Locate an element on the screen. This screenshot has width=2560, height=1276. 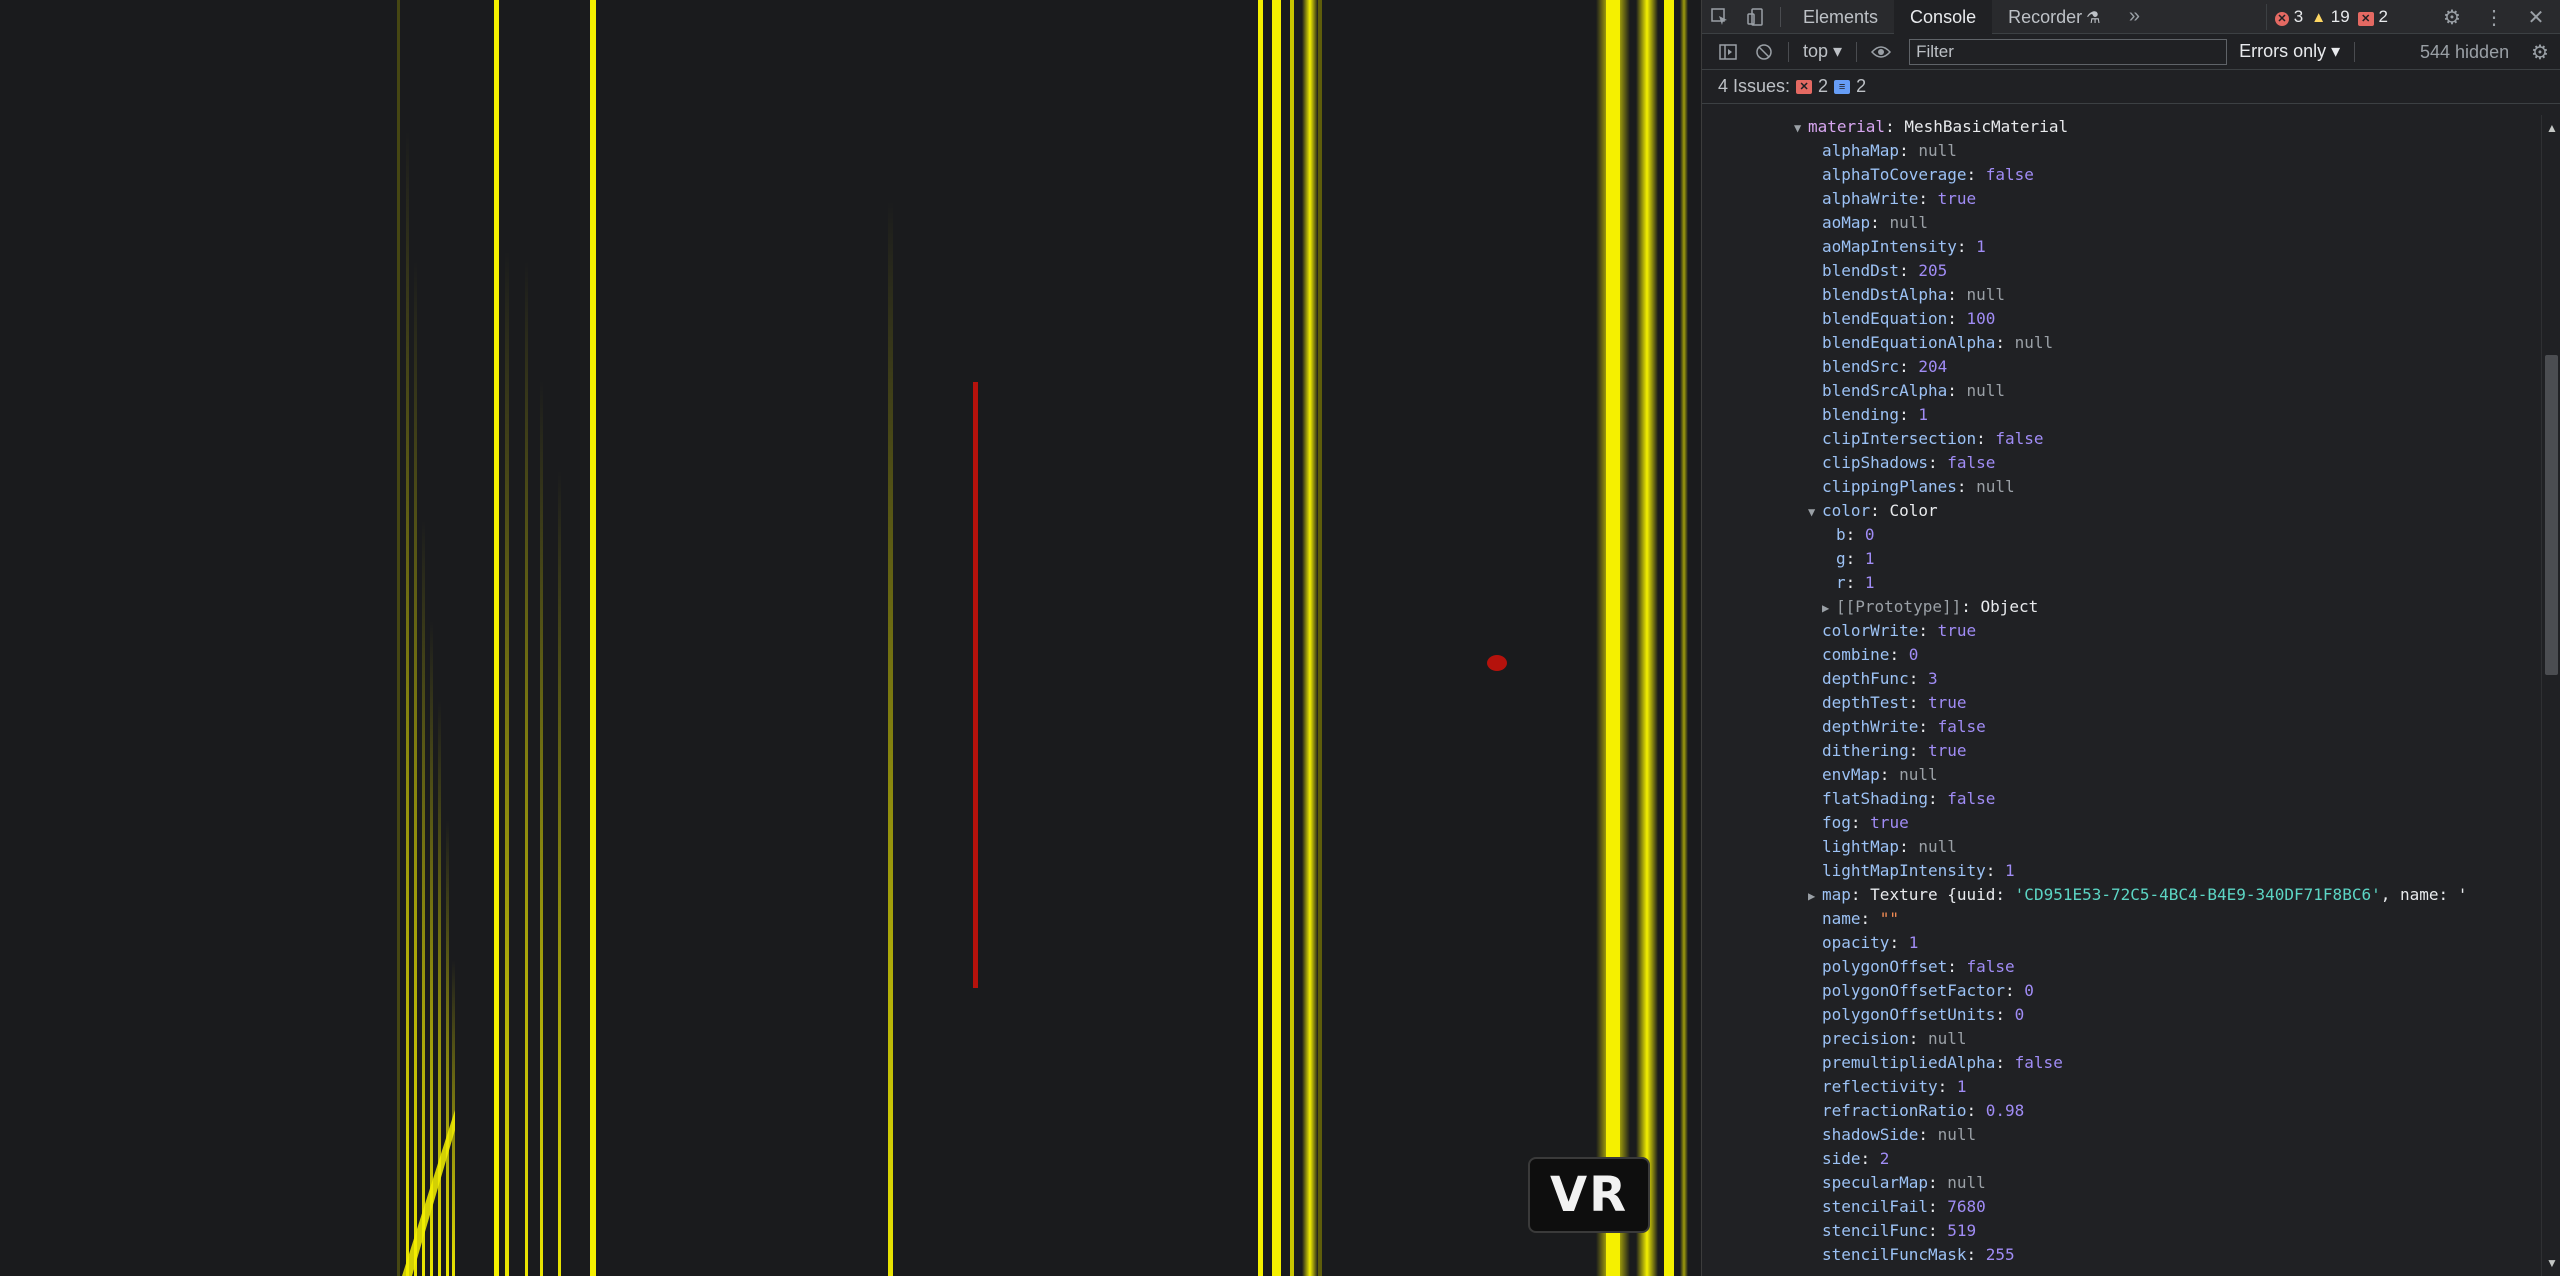
object-header: ▼ material: MeshBasicMaterial is located at coordinates (2122, 127).